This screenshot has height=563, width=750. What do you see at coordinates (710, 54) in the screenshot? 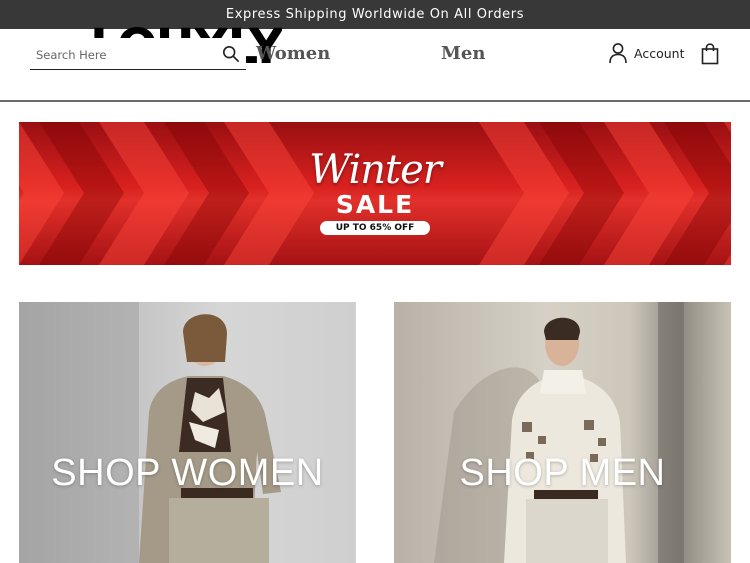
I see `shopping-bag-icon` at bounding box center [710, 54].